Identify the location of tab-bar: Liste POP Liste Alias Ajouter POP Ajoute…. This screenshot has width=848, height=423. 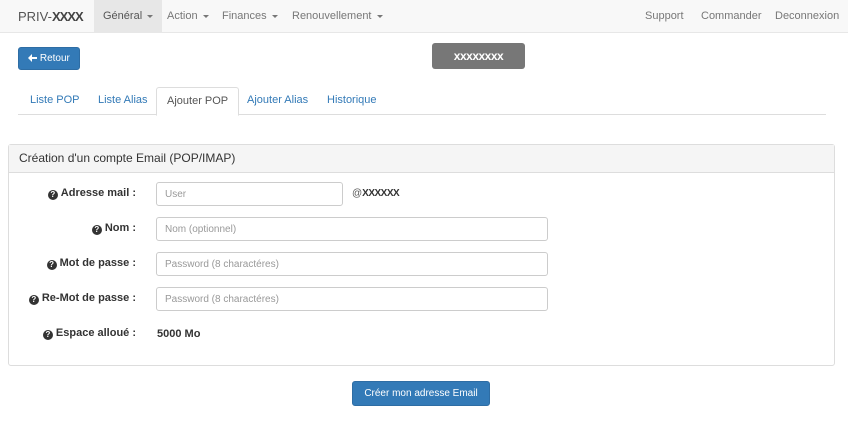
(422, 101).